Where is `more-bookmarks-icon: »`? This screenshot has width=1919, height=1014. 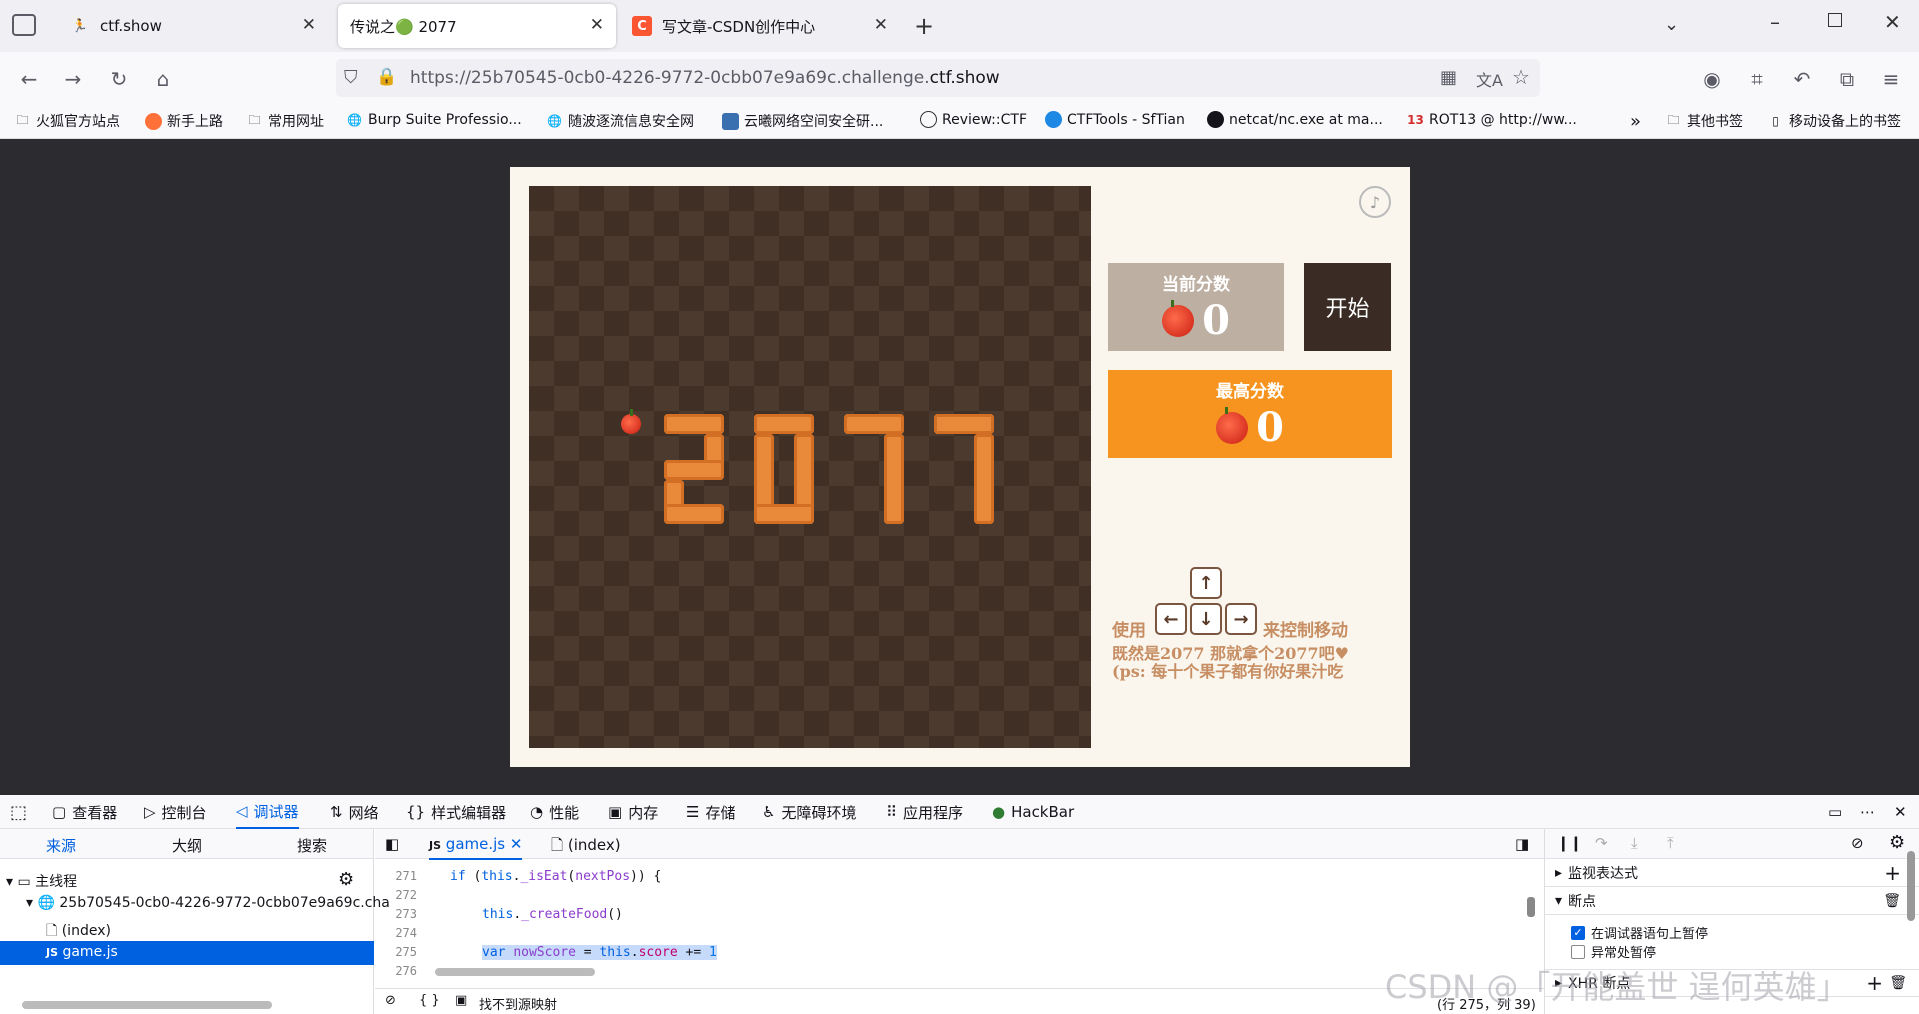 more-bookmarks-icon: » is located at coordinates (1635, 121).